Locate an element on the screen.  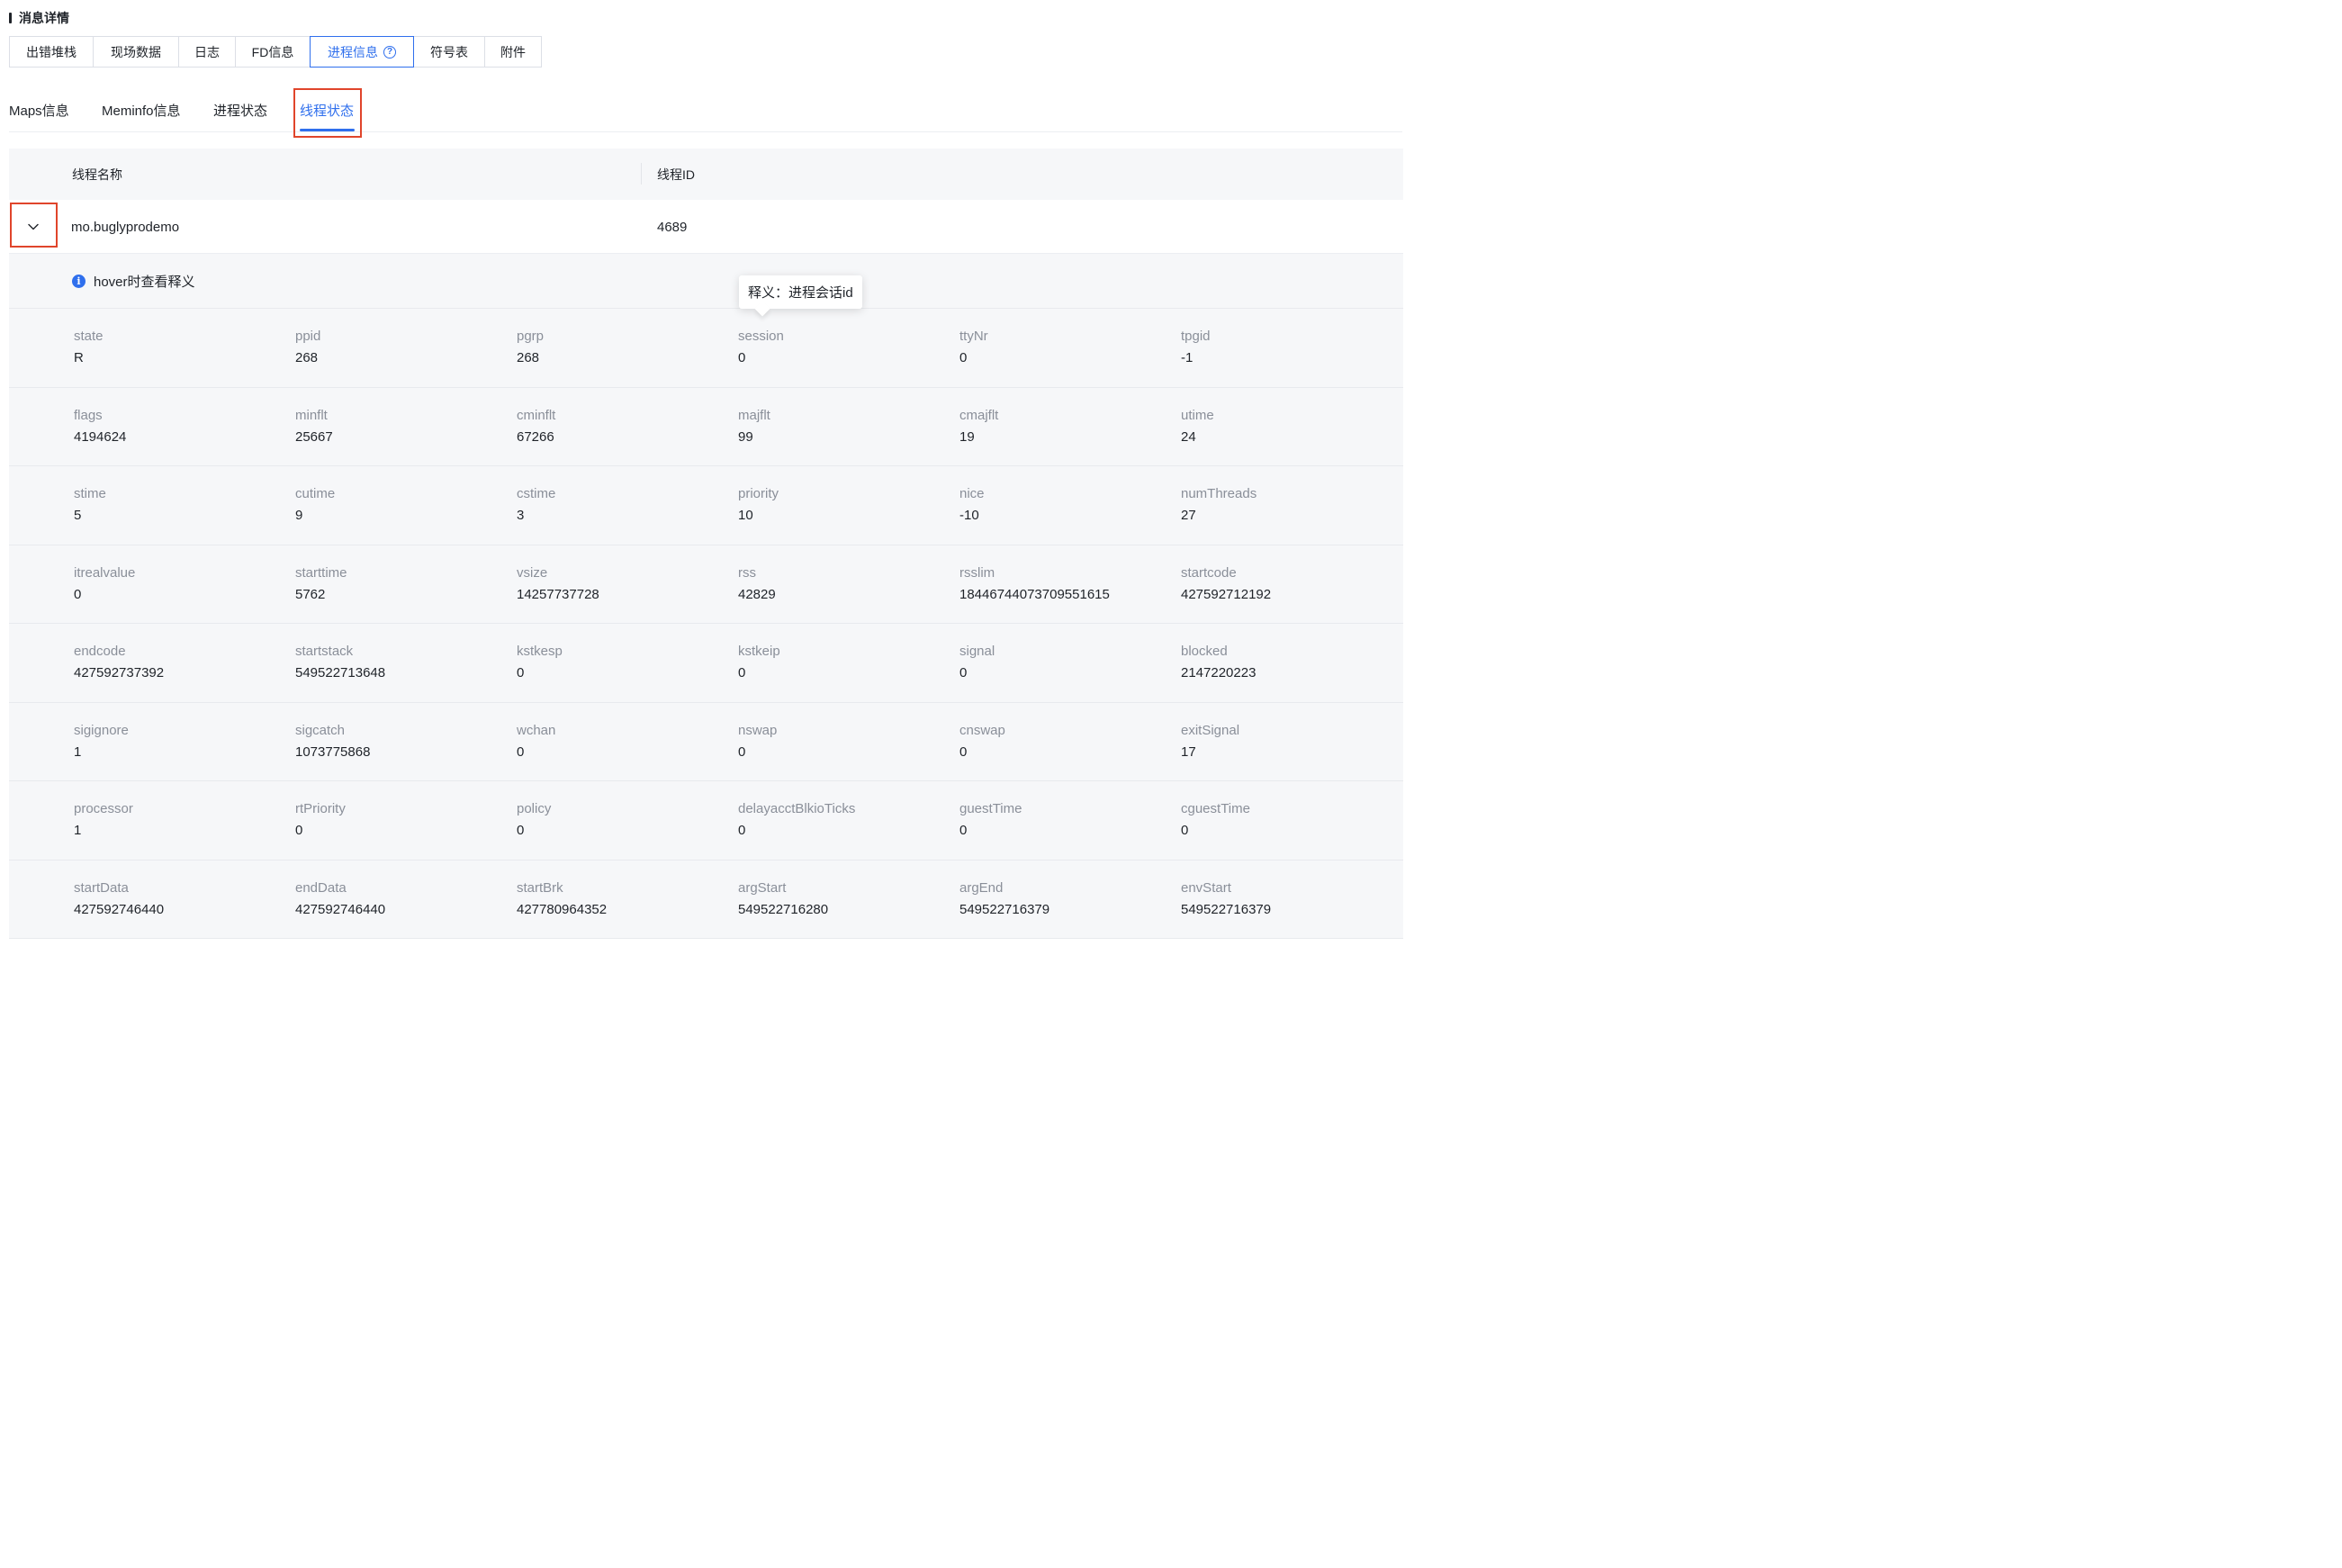
field-label: cutime is located at coordinates (403, 494).